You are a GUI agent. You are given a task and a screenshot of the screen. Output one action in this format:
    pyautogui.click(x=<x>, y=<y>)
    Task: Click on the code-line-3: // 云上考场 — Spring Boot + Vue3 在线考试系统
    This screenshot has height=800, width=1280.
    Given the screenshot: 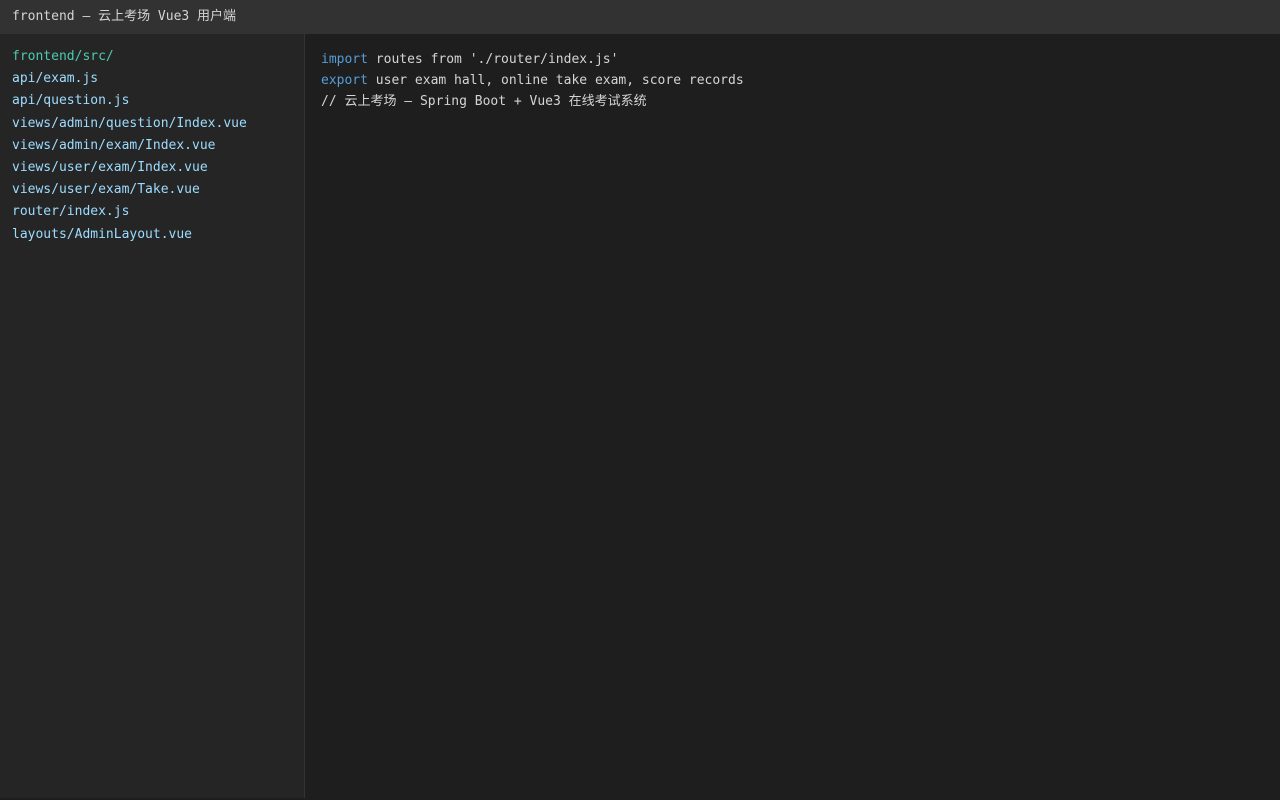 What is the action you would take?
    pyautogui.click(x=800, y=101)
    